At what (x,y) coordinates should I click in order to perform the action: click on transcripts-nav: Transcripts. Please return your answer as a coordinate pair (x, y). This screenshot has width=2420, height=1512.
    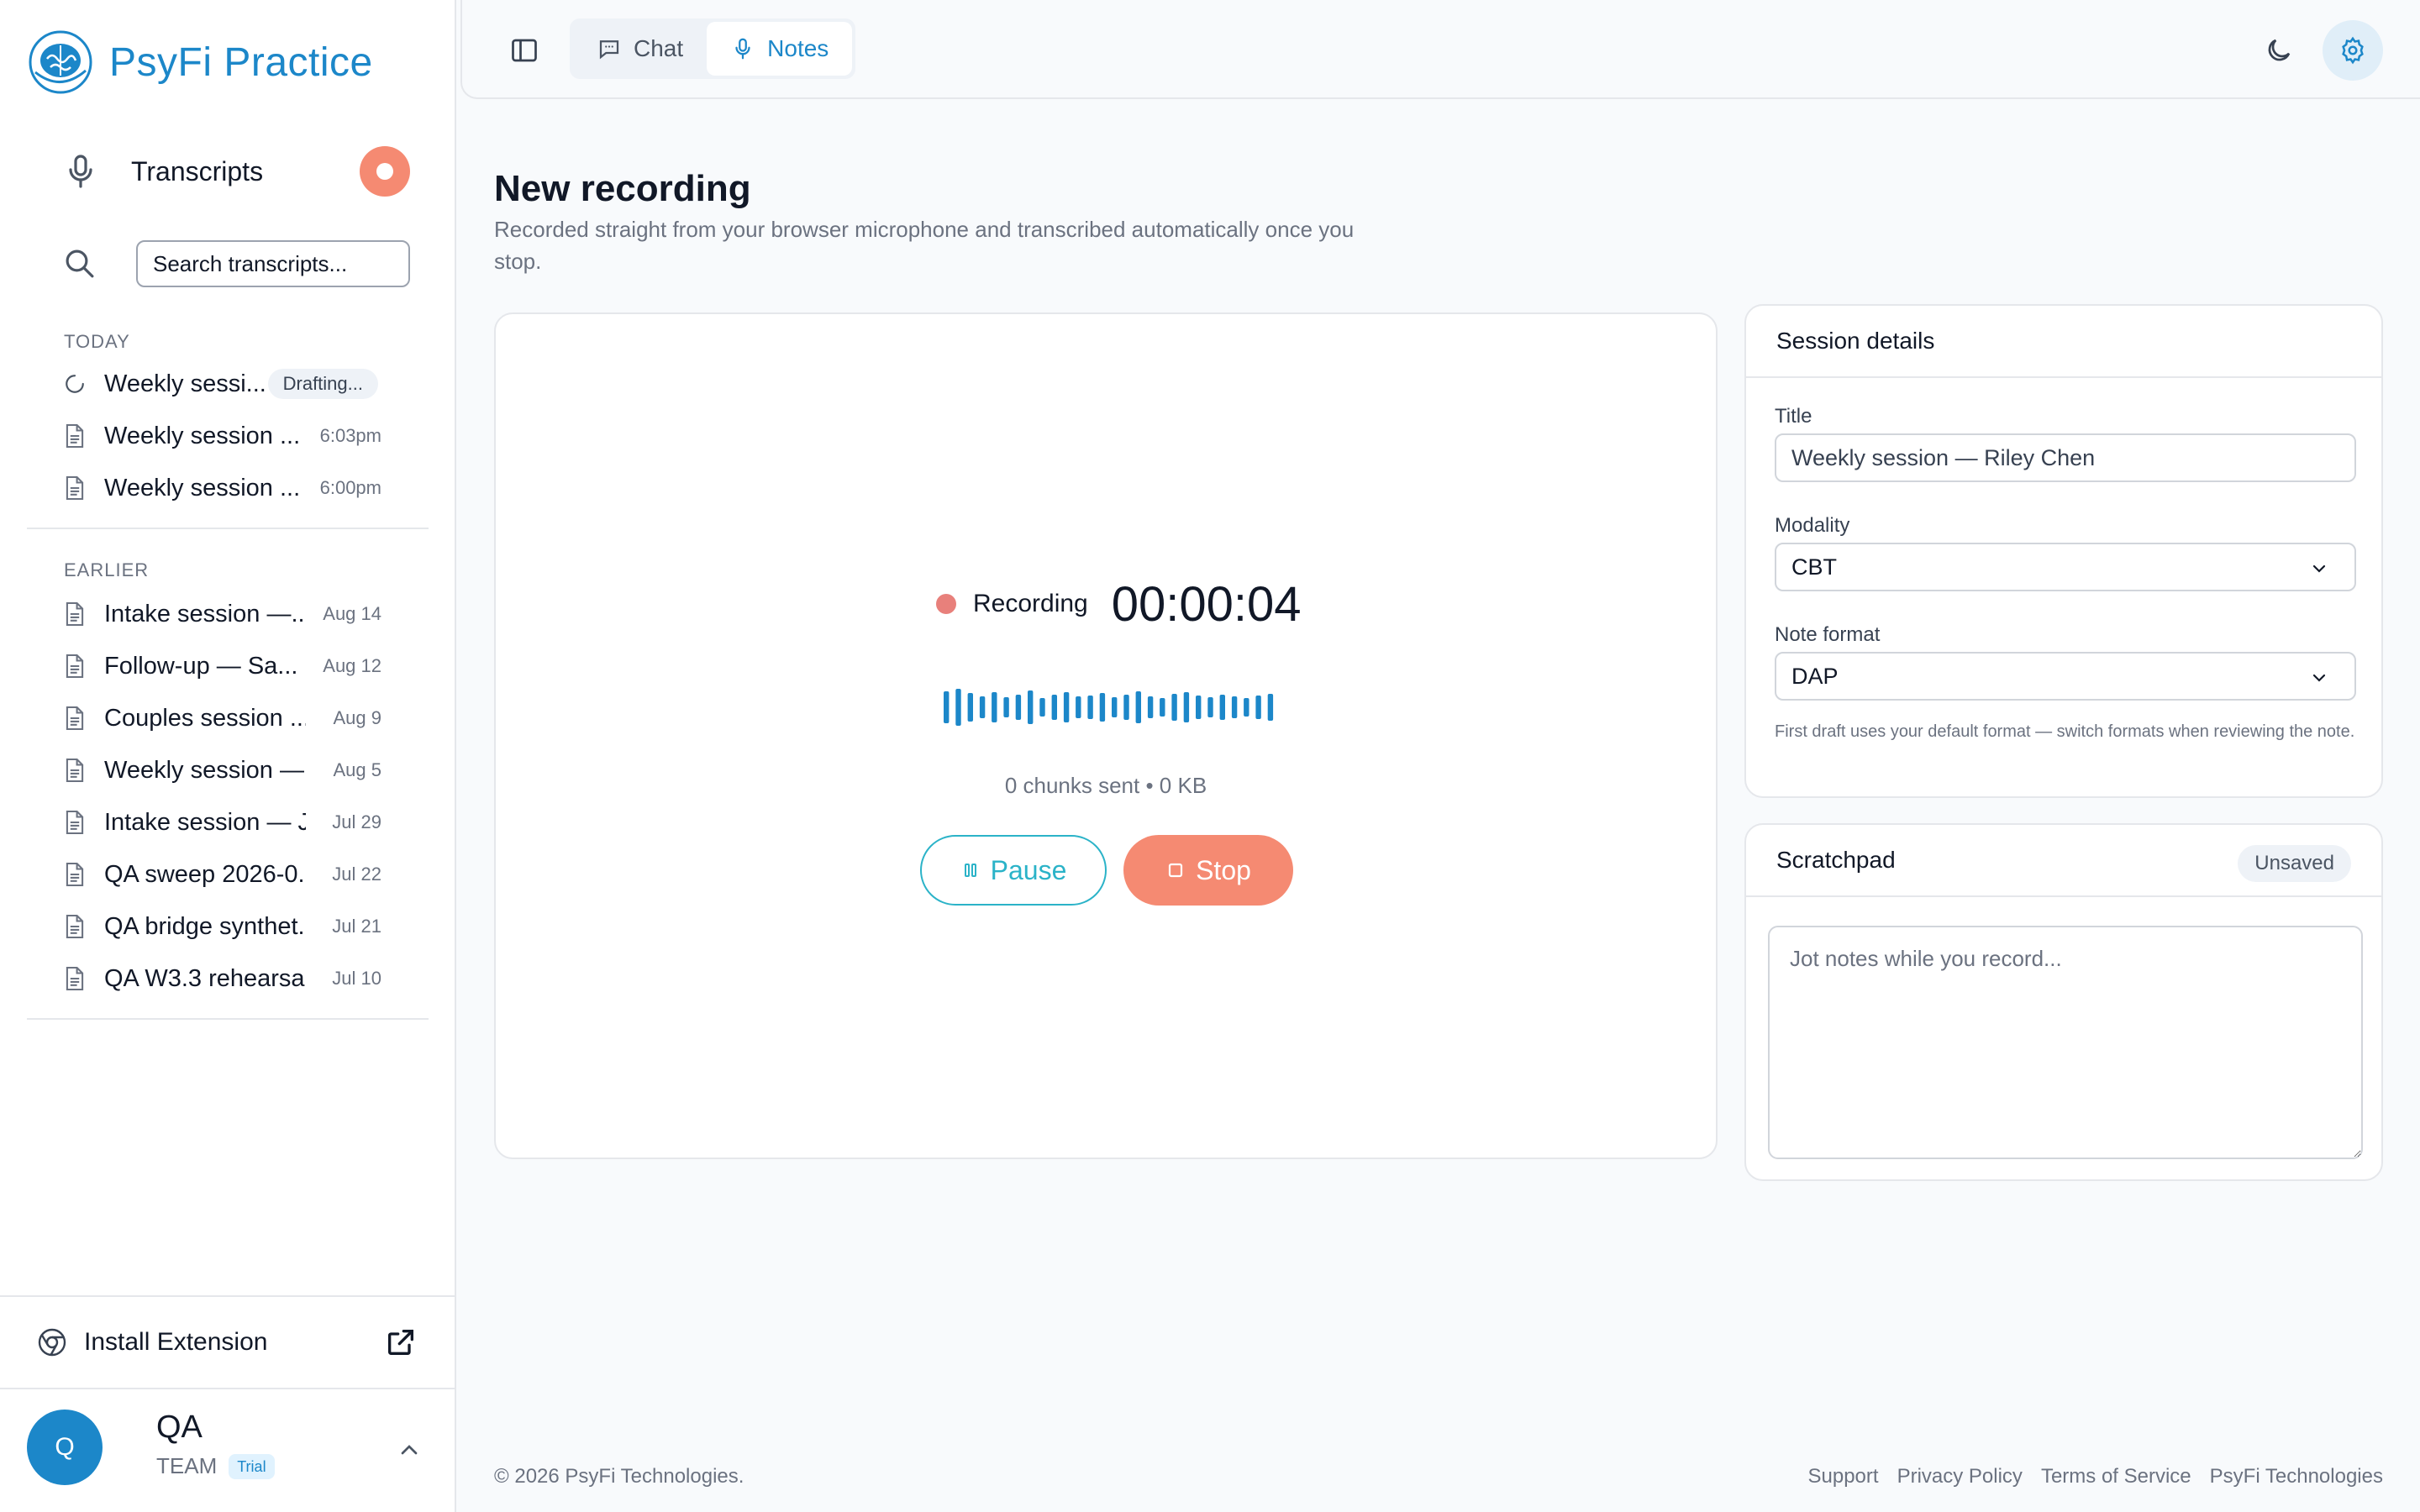
    Looking at the image, I should click on (235, 171).